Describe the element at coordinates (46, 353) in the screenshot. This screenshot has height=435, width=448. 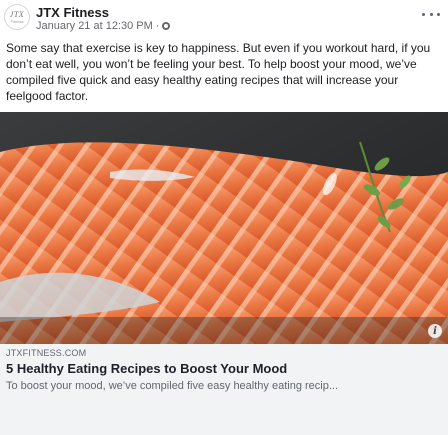
I see `link-domain: JTXFITNESS.COM` at that location.